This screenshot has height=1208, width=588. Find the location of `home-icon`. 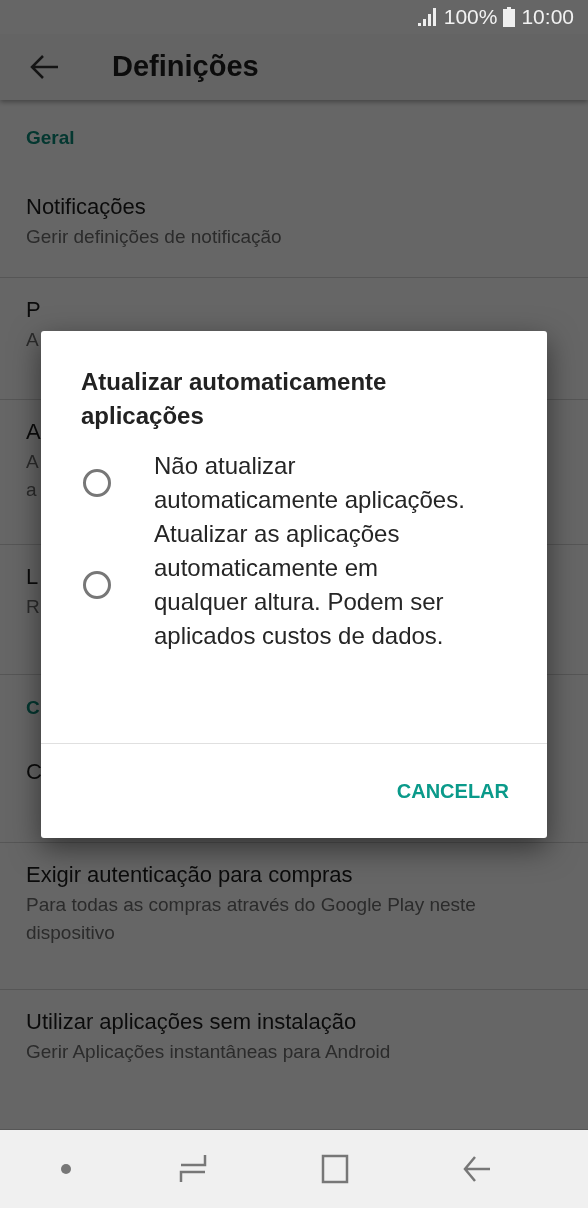

home-icon is located at coordinates (335, 1169).